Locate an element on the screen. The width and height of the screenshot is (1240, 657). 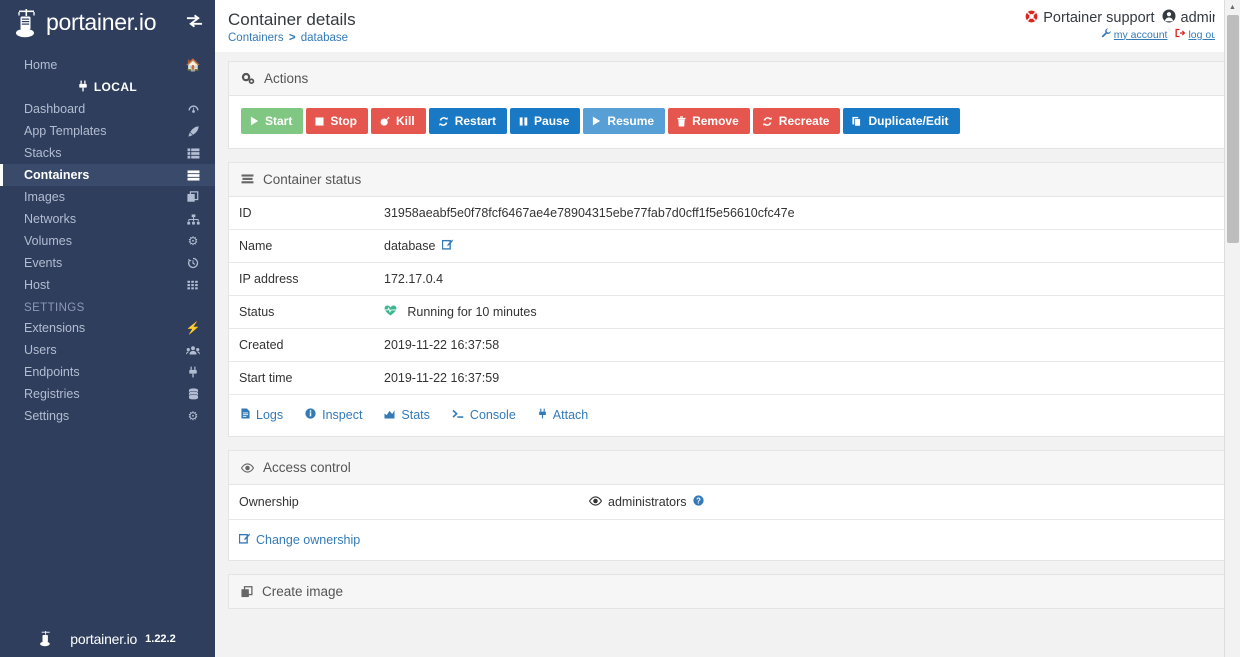
header-bottom-row: my account log out is located at coordinates (1122, 34).